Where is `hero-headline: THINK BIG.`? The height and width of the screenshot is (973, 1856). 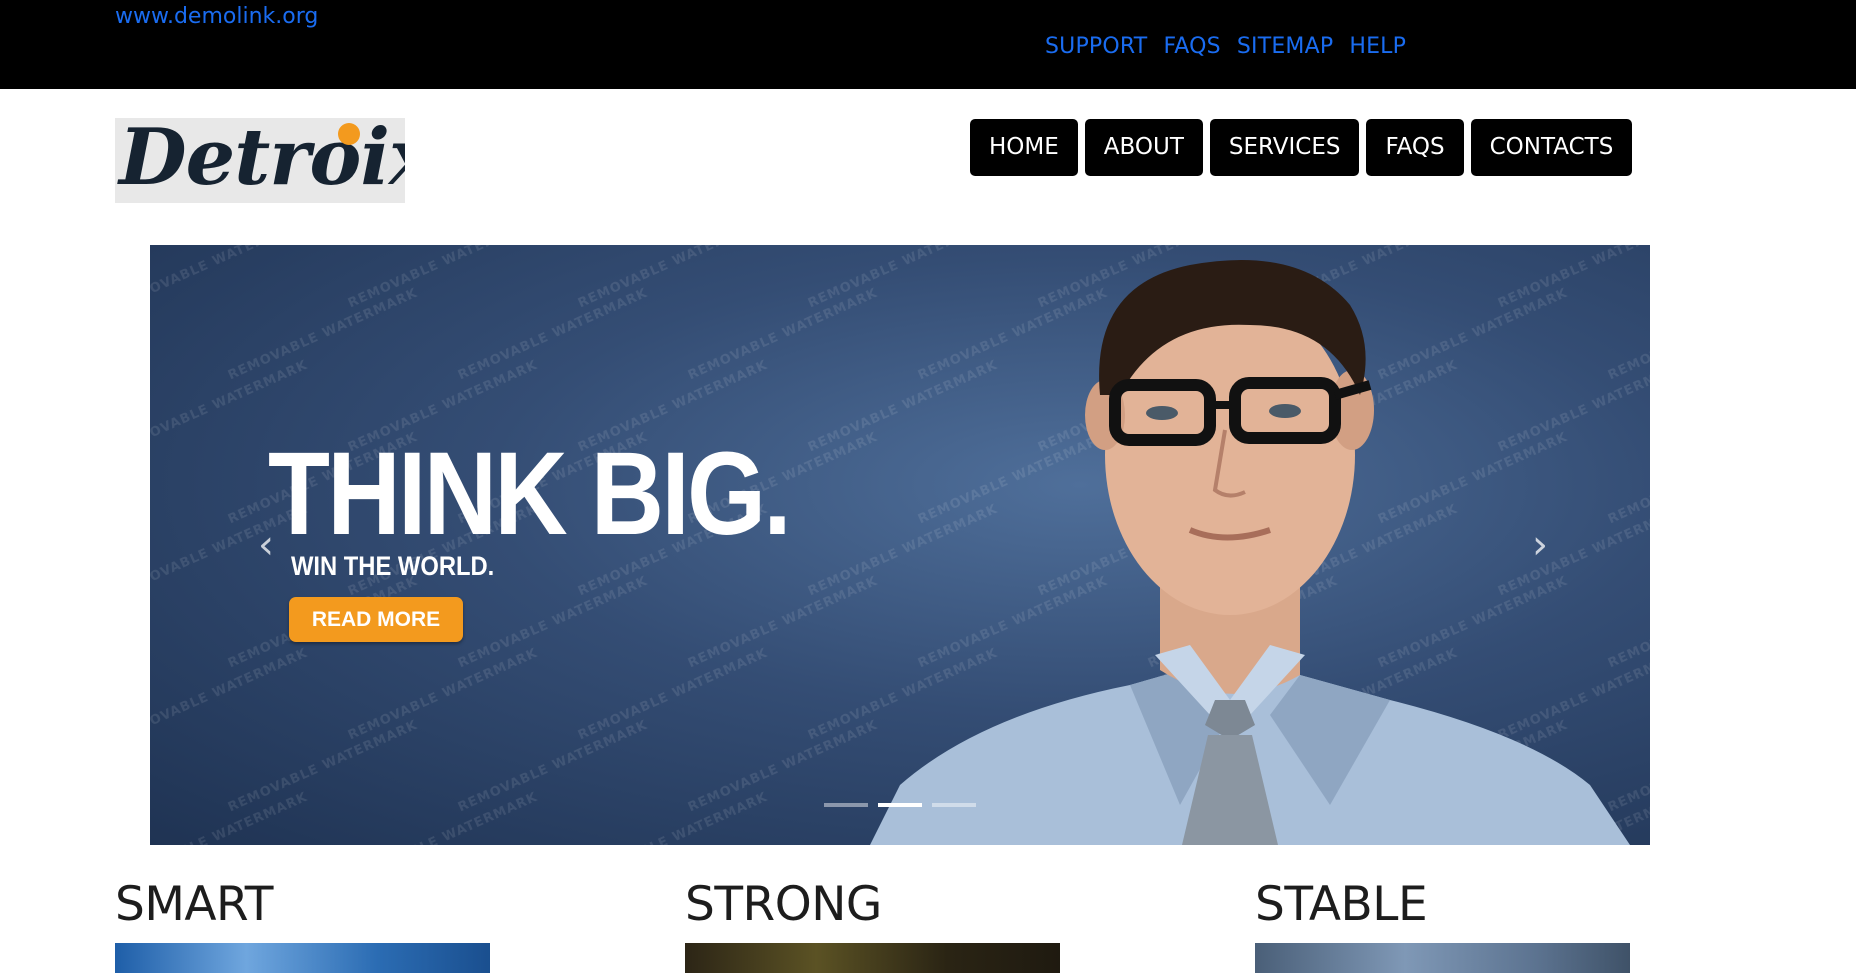
hero-headline: THINK BIG. is located at coordinates (530, 494).